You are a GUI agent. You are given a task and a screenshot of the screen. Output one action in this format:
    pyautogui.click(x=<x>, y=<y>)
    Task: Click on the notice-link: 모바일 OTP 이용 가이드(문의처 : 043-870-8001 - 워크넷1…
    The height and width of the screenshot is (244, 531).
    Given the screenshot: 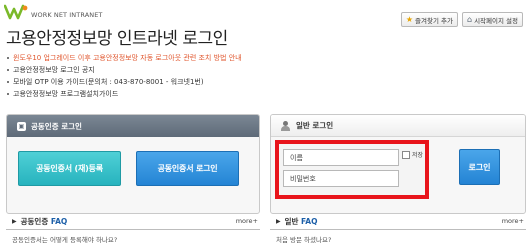 What is the action you would take?
    pyautogui.click(x=124, y=82)
    